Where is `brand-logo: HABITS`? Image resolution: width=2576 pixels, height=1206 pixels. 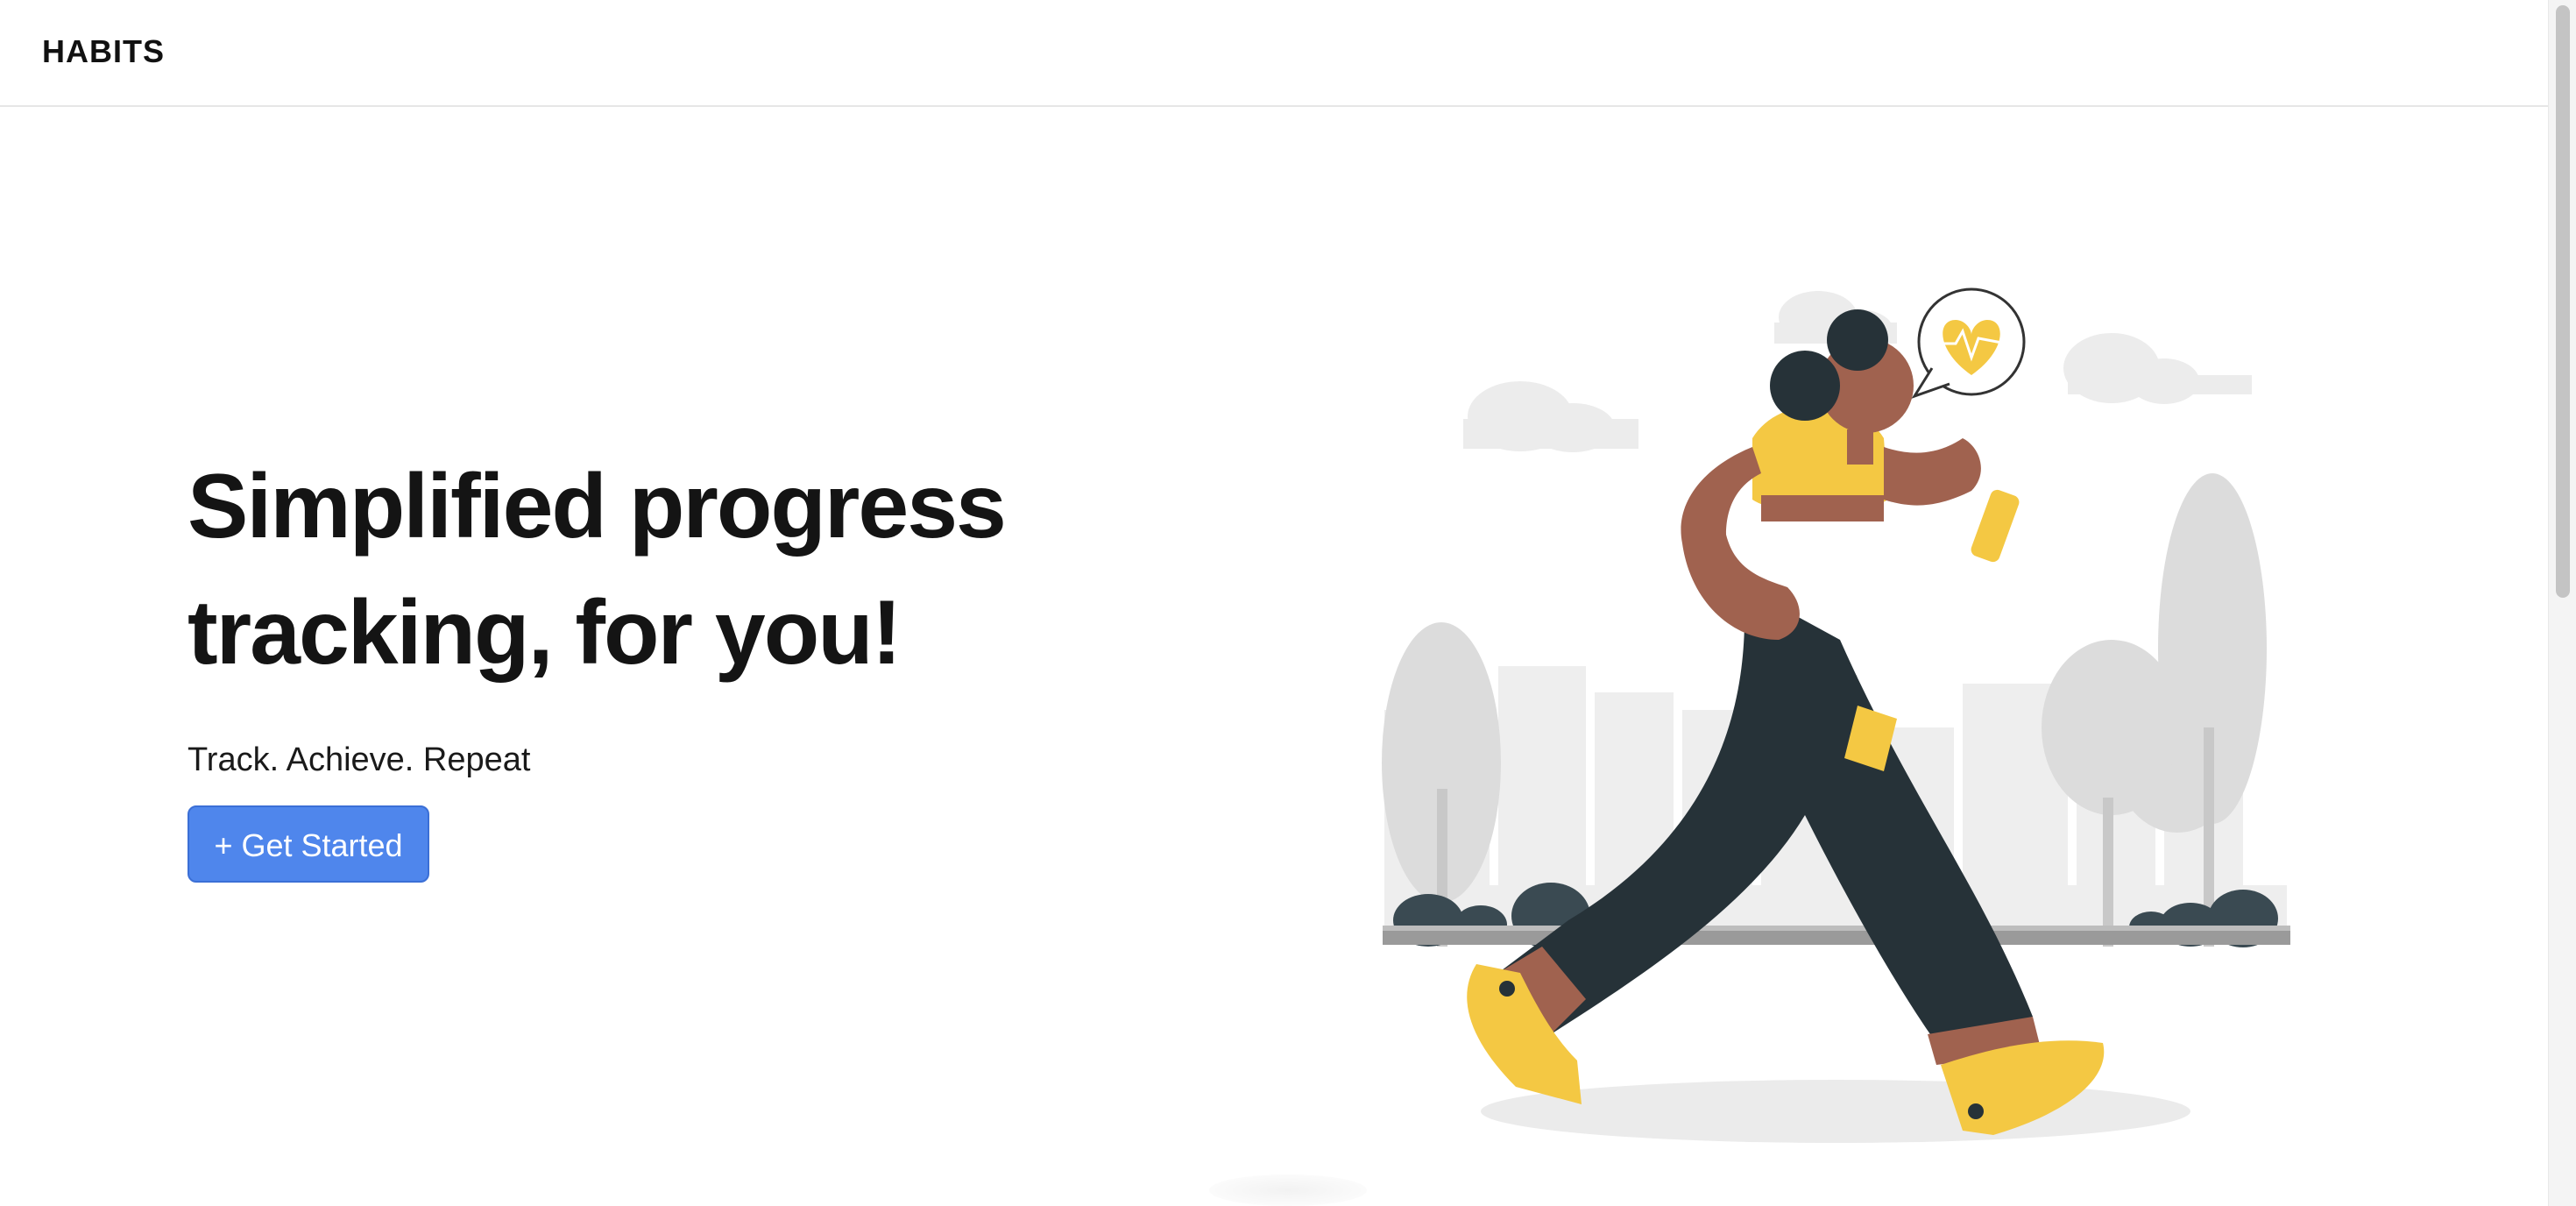 brand-logo: HABITS is located at coordinates (103, 51).